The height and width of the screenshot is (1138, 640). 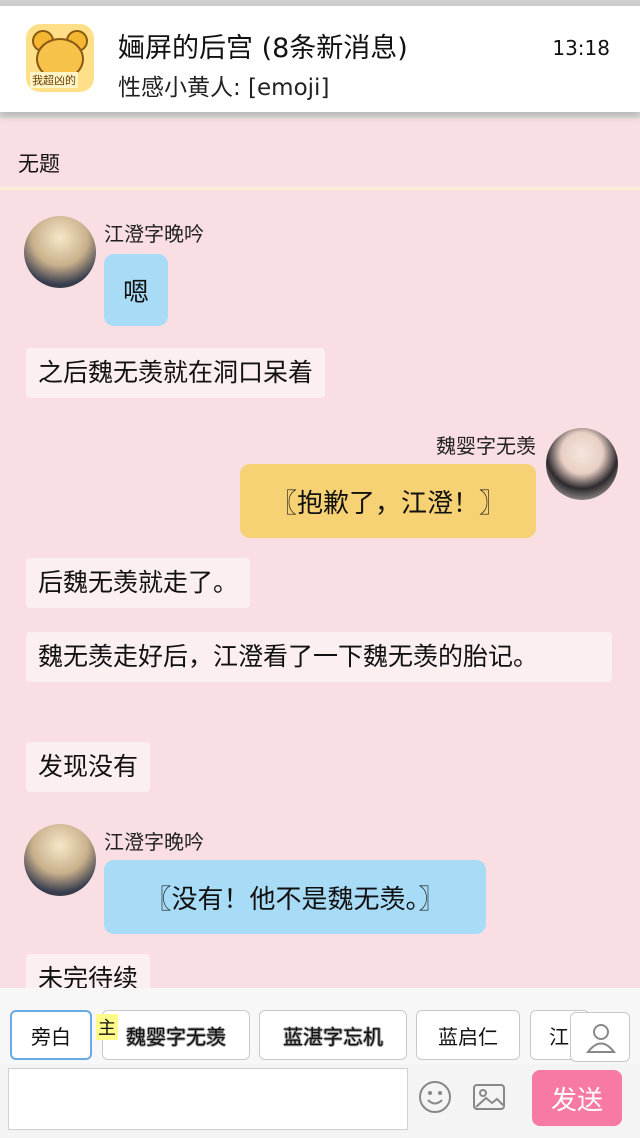 I want to click on dialogue-bubble: 〖没有！他不是魏无羡。〗, so click(x=295, y=897).